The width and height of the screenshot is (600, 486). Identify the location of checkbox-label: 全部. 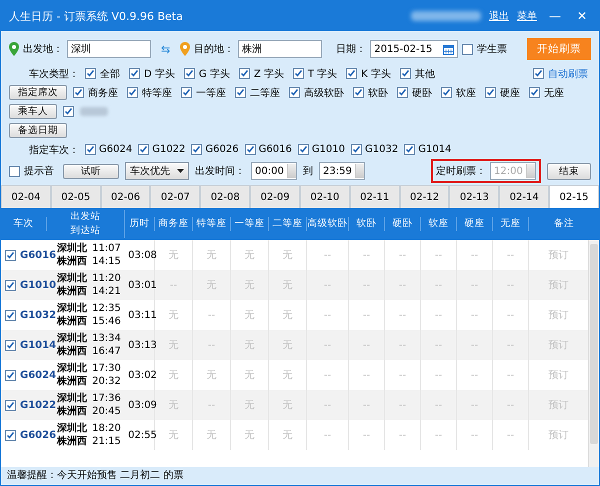
(110, 74).